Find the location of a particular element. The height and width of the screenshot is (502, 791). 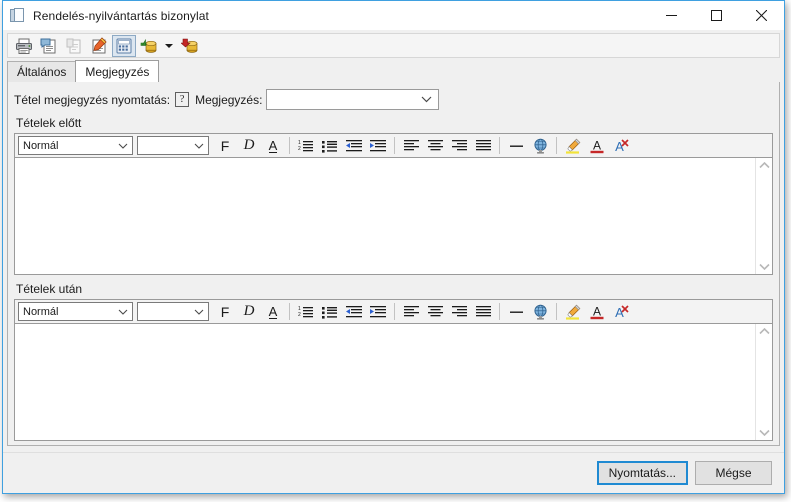

toolbar-container is located at coordinates (393, 45).